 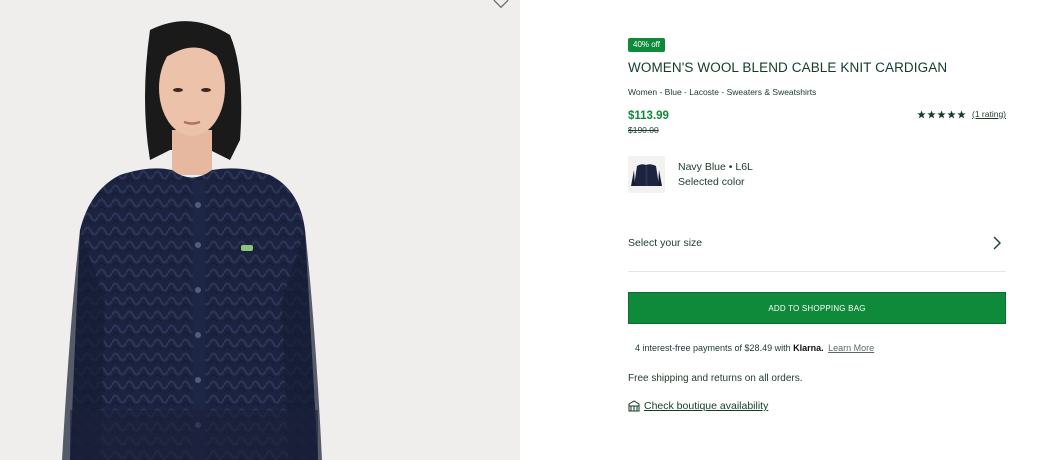 I want to click on swatch-thumbnail, so click(x=646, y=175).